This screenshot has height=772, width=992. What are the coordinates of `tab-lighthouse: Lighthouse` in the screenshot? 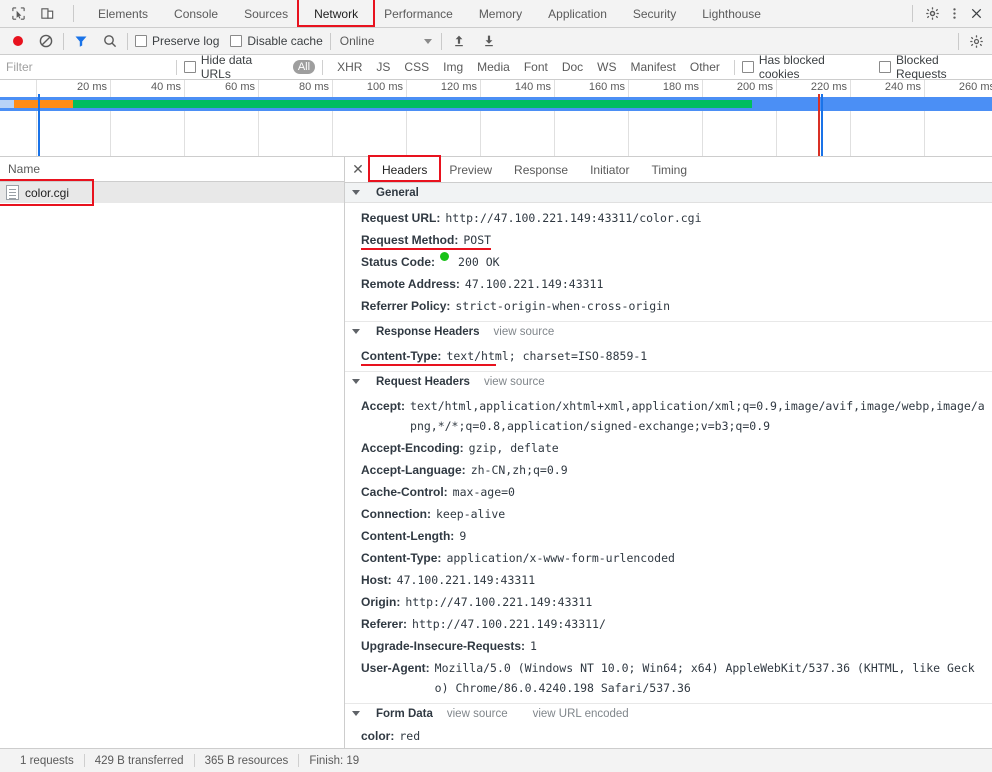 It's located at (731, 13).